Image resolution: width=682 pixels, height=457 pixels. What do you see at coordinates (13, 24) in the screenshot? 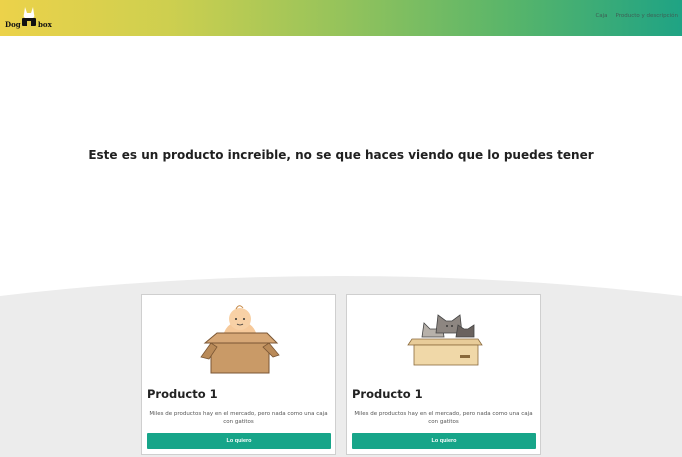
I see `logo-word-dog: Dog` at bounding box center [13, 24].